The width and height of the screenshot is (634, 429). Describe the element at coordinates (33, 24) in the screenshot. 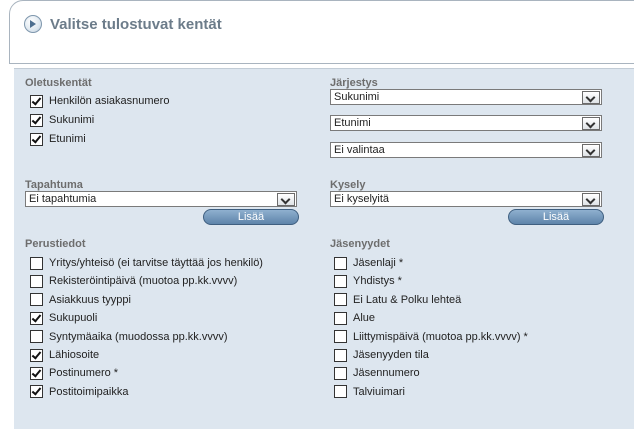

I see `arrow-circle-right-icon` at that location.